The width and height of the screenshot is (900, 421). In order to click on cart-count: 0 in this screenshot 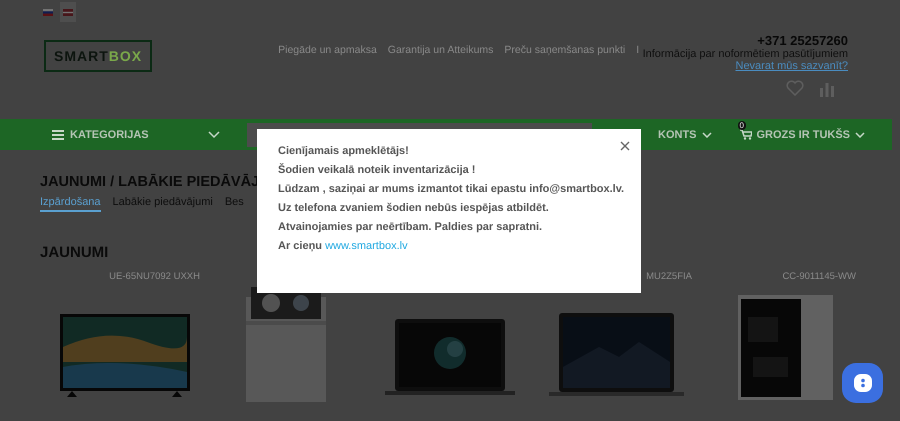, I will do `click(742, 125)`.